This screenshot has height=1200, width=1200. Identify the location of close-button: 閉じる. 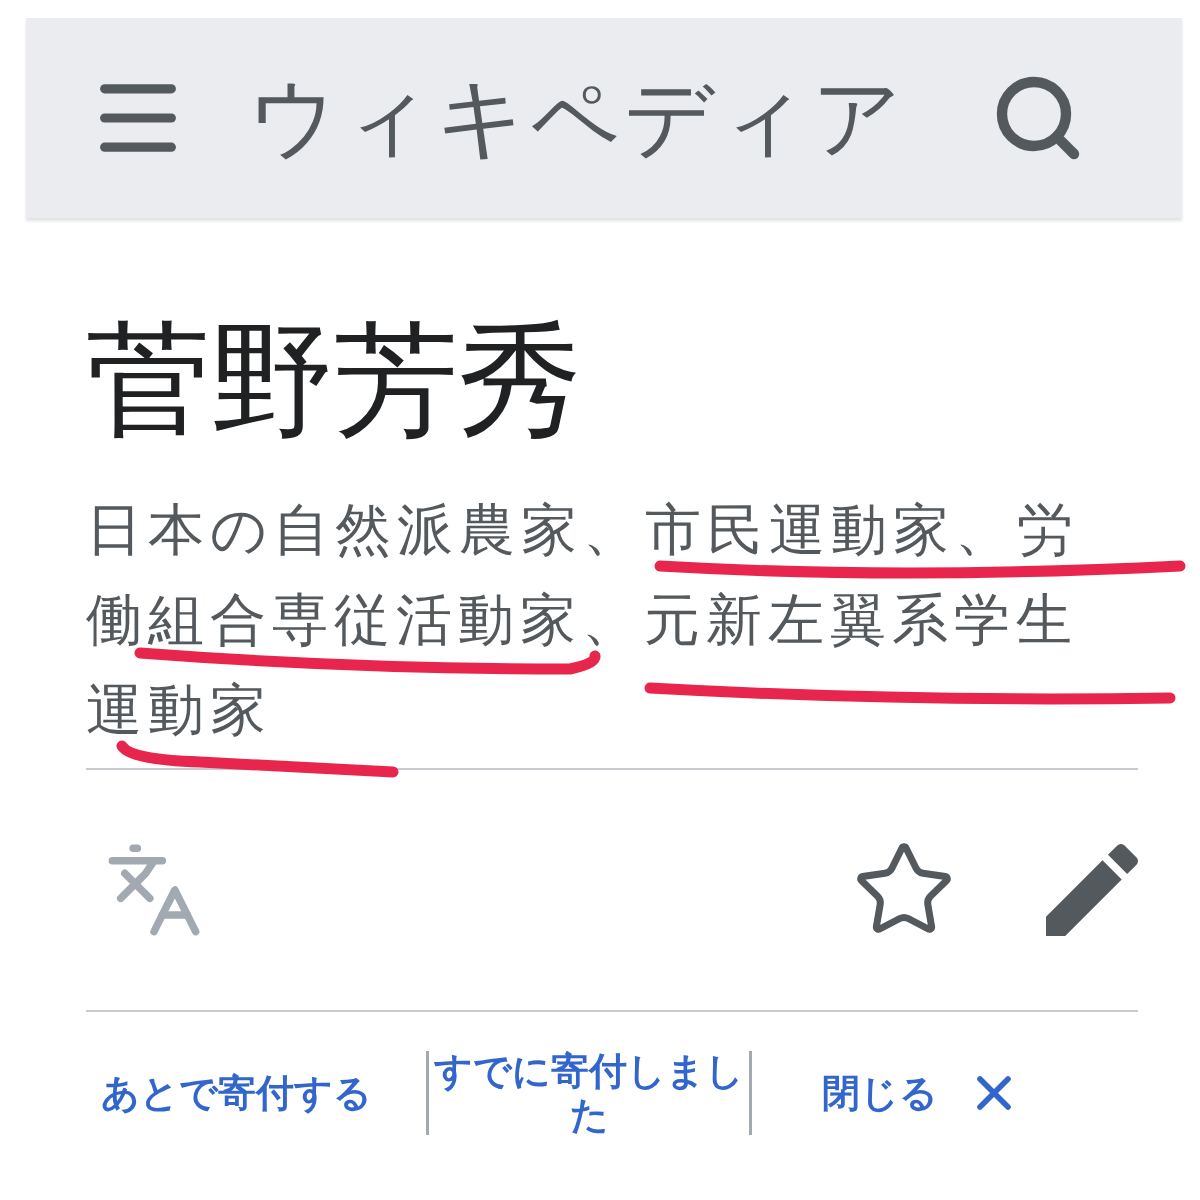
(922, 1092).